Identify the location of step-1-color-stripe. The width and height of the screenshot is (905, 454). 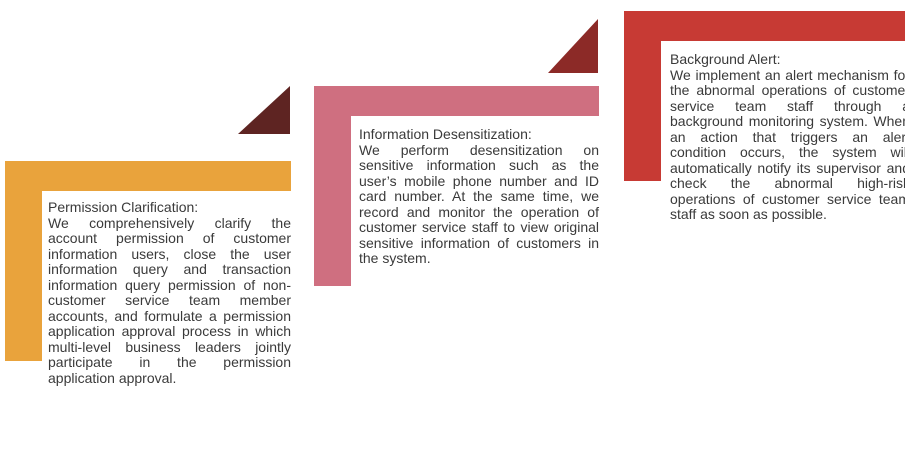
(23, 261).